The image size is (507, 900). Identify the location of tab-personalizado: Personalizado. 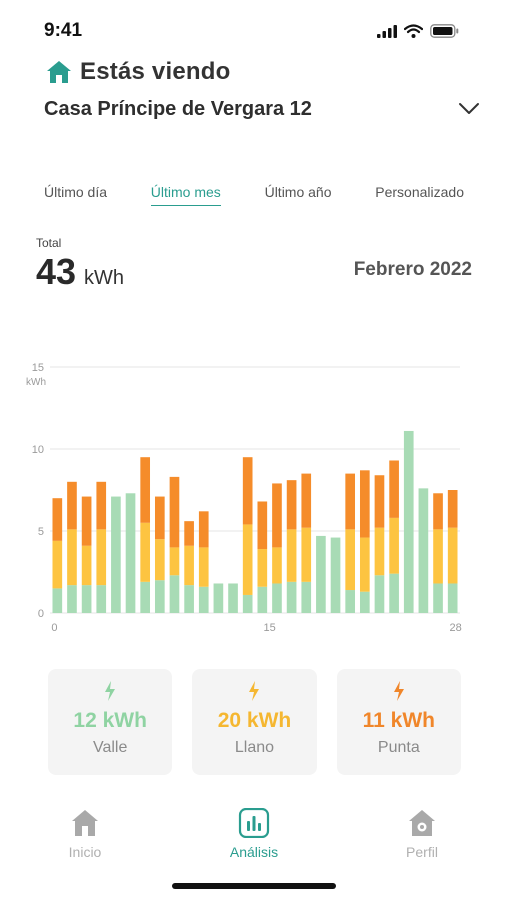
(419, 195).